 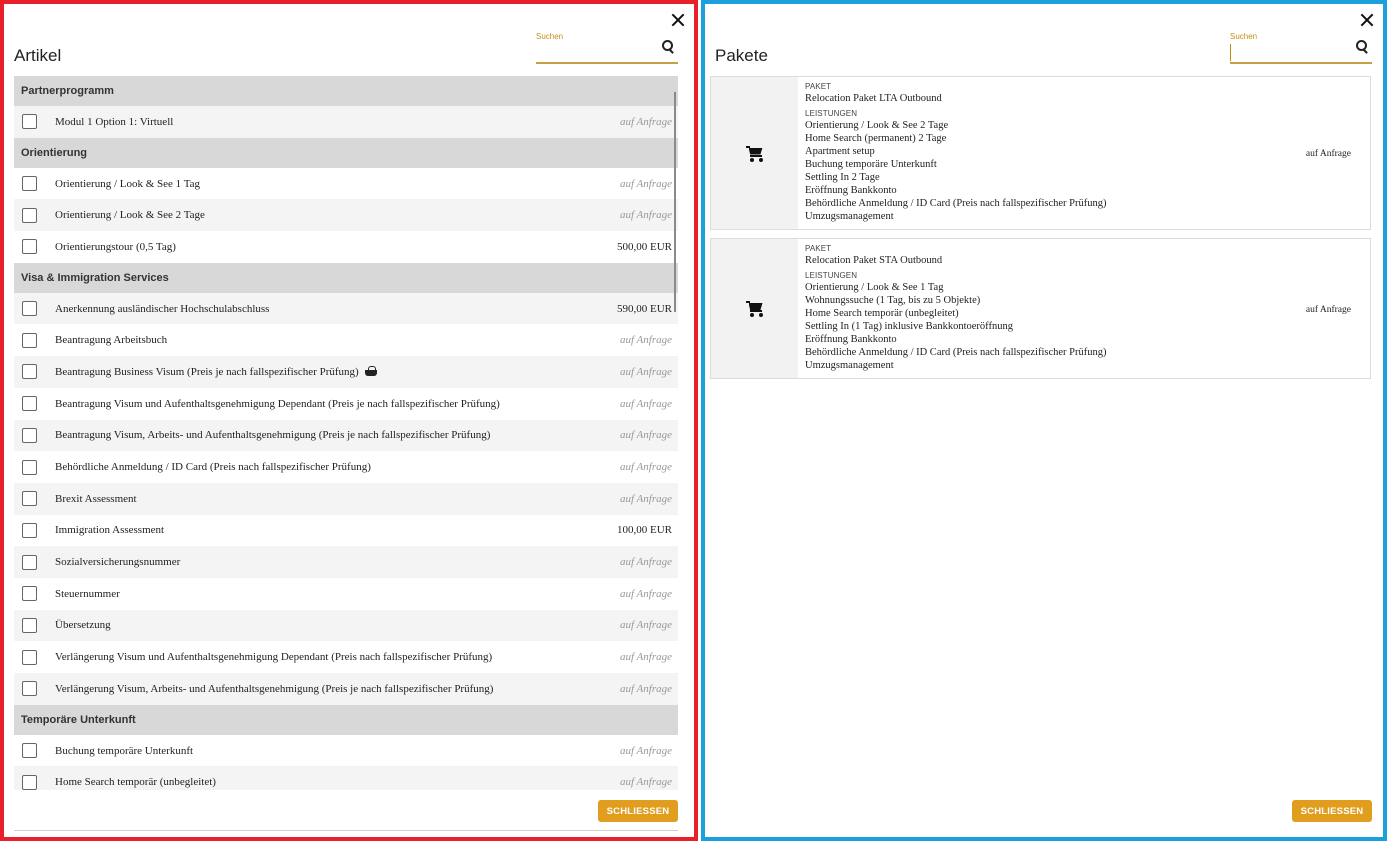 I want to click on scrollbar, so click(x=675, y=202).